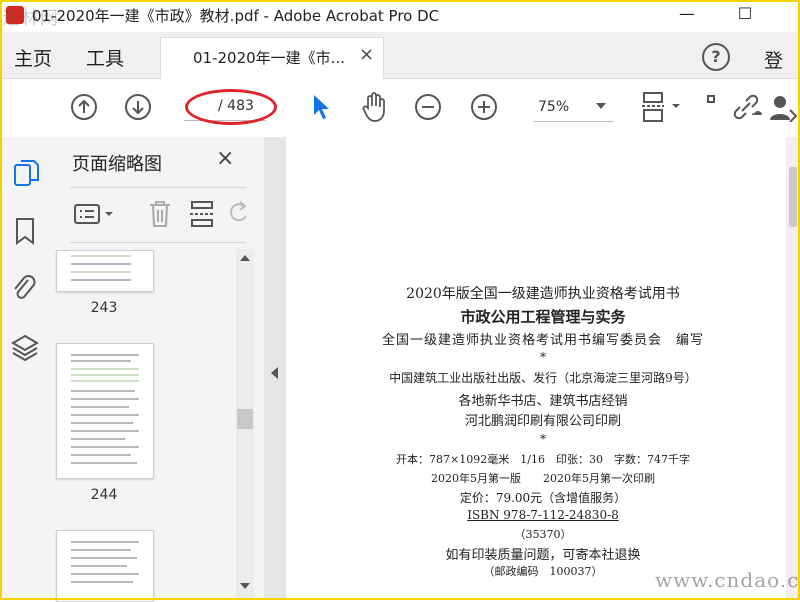  What do you see at coordinates (543, 459) in the screenshot?
I see `doc-line-format: 开本：787×1092毫米 1/16 印张：30 字数：747千字` at bounding box center [543, 459].